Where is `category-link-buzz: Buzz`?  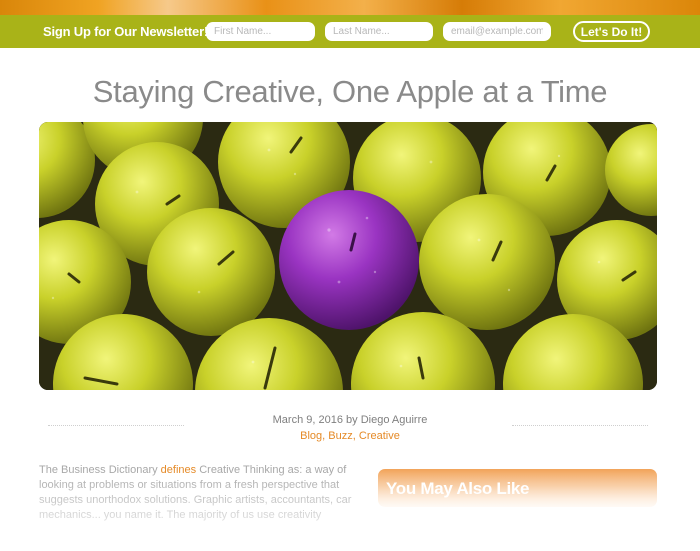
category-link-buzz: Buzz is located at coordinates (340, 436).